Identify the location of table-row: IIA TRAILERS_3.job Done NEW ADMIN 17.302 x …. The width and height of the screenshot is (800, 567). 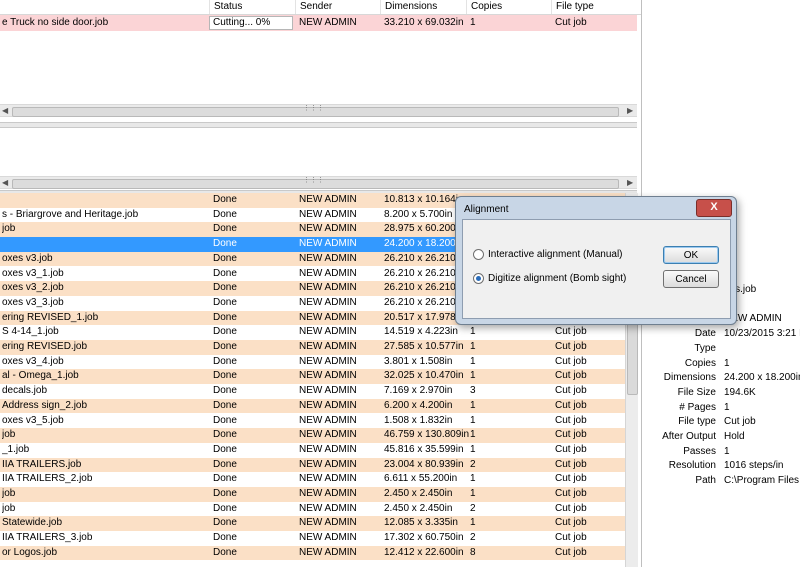
(312, 538).